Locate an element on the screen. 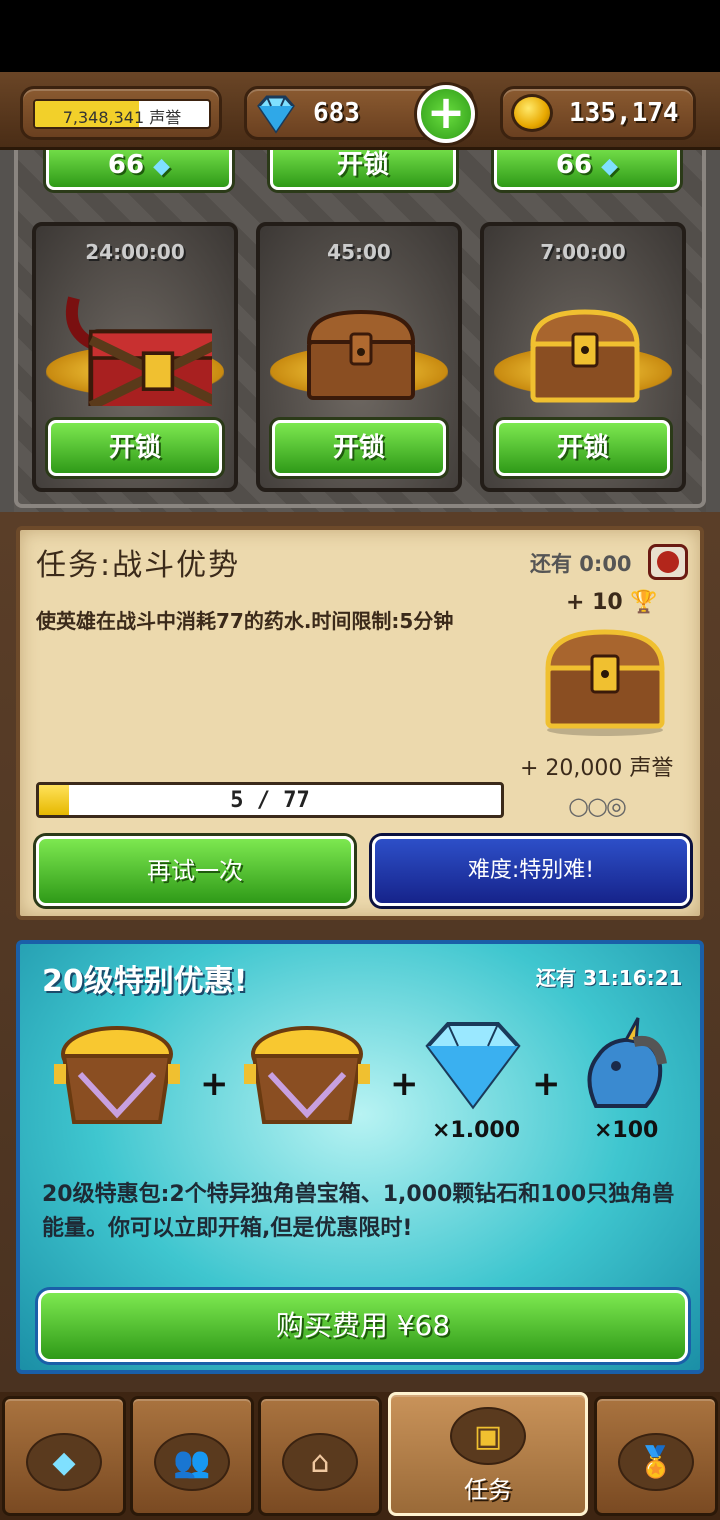 Image resolution: width=720 pixels, height=1520 pixels. top-row-button-1: 66 ◆ is located at coordinates (139, 170).